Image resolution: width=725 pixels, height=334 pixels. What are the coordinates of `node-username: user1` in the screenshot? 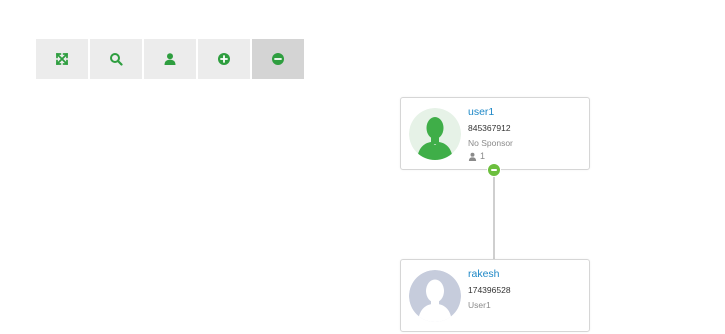 It's located at (490, 112).